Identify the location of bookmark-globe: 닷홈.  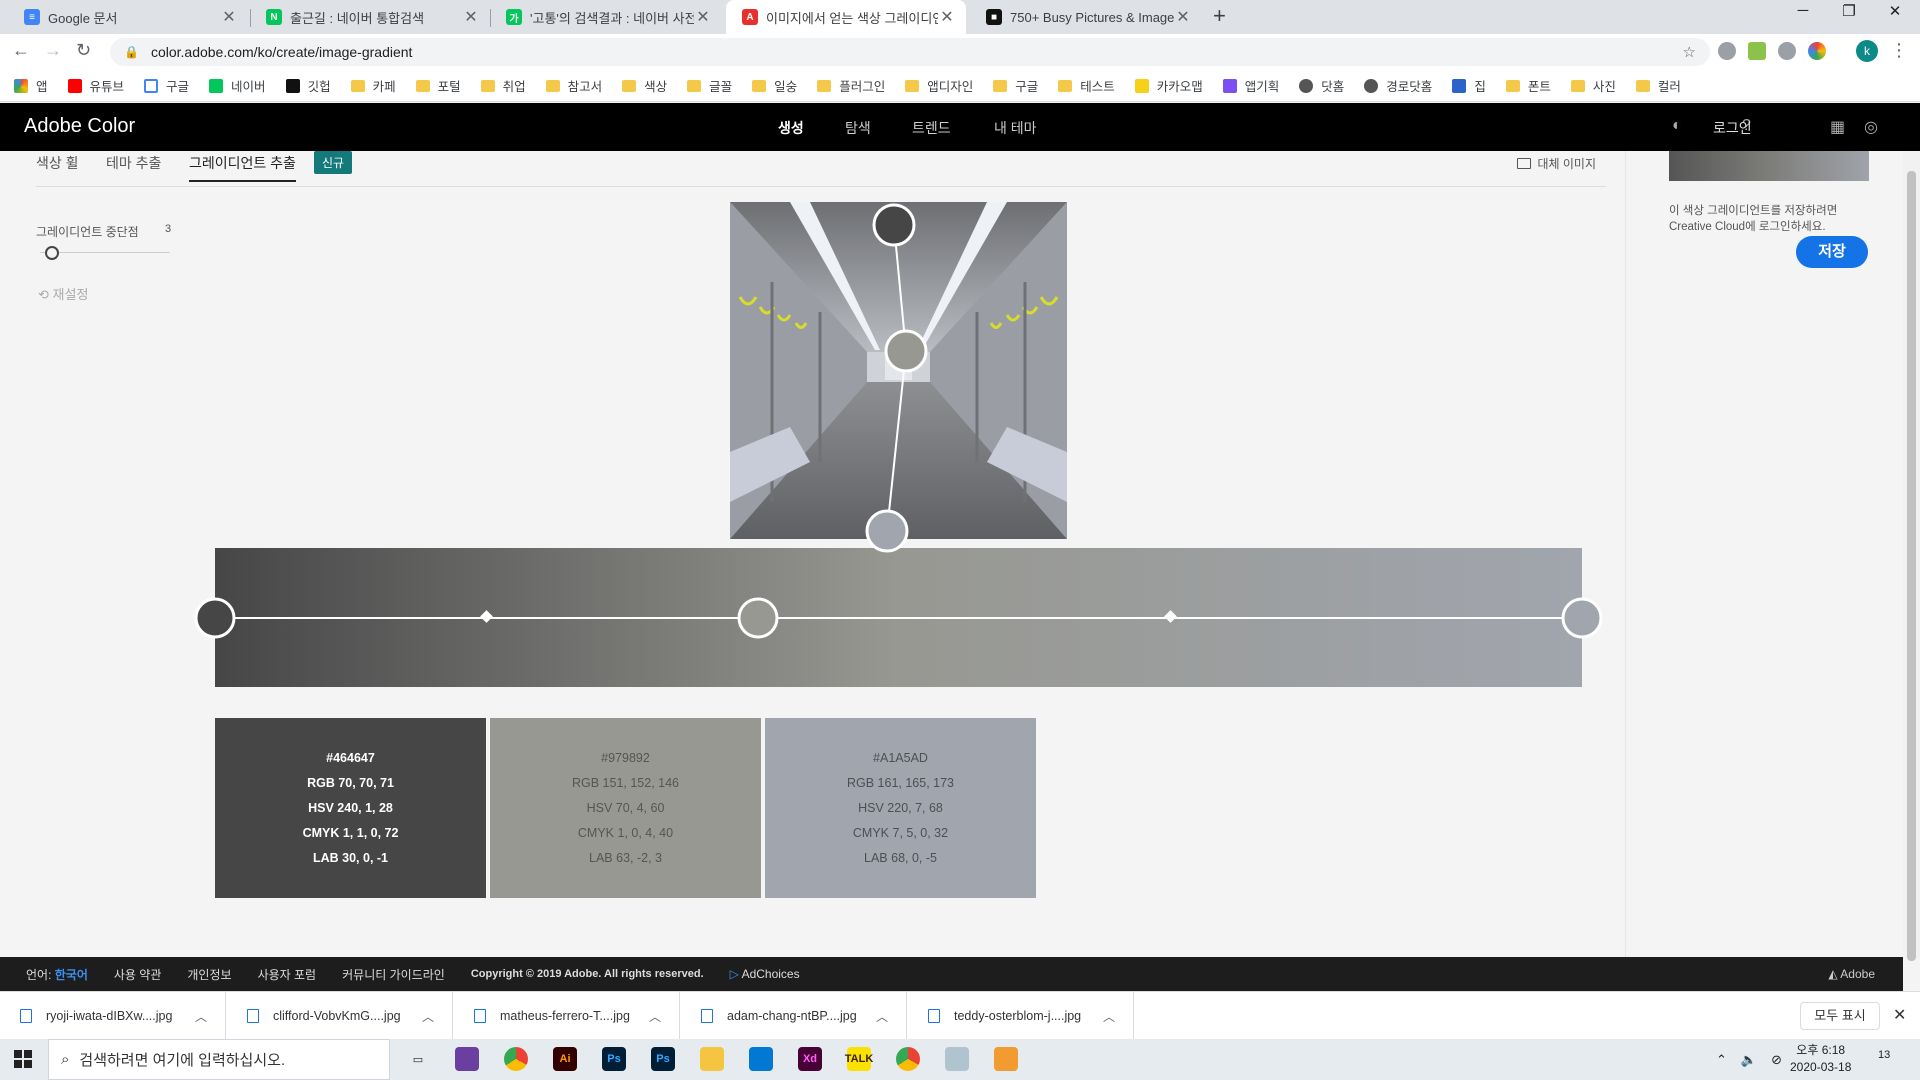
(1321, 85).